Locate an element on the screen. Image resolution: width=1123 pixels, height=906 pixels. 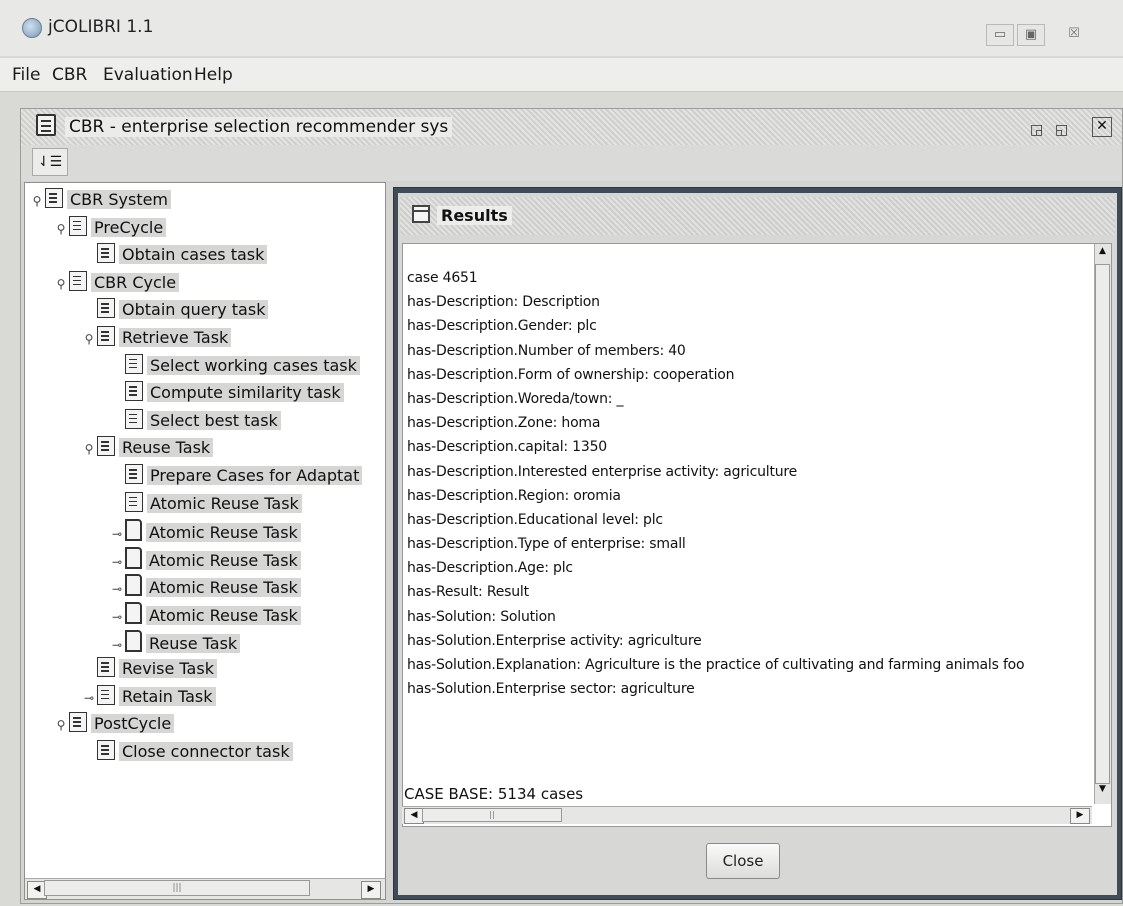
result-line: has-Description.Zone: homa is located at coordinates (504, 423).